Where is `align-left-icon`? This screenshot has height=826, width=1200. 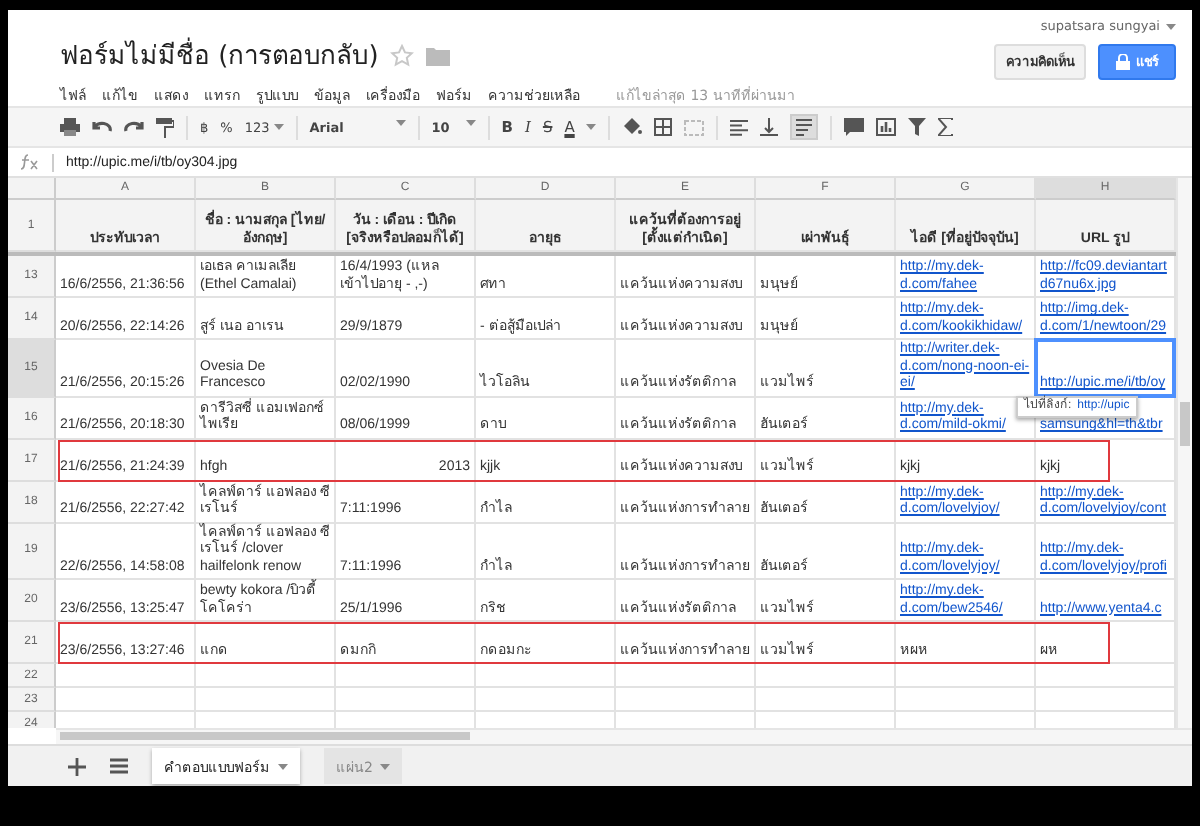 align-left-icon is located at coordinates (739, 127).